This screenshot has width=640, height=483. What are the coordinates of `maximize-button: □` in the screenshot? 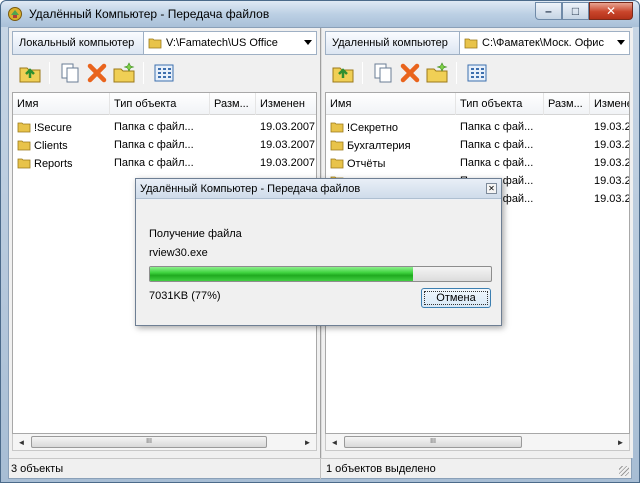 It's located at (575, 11).